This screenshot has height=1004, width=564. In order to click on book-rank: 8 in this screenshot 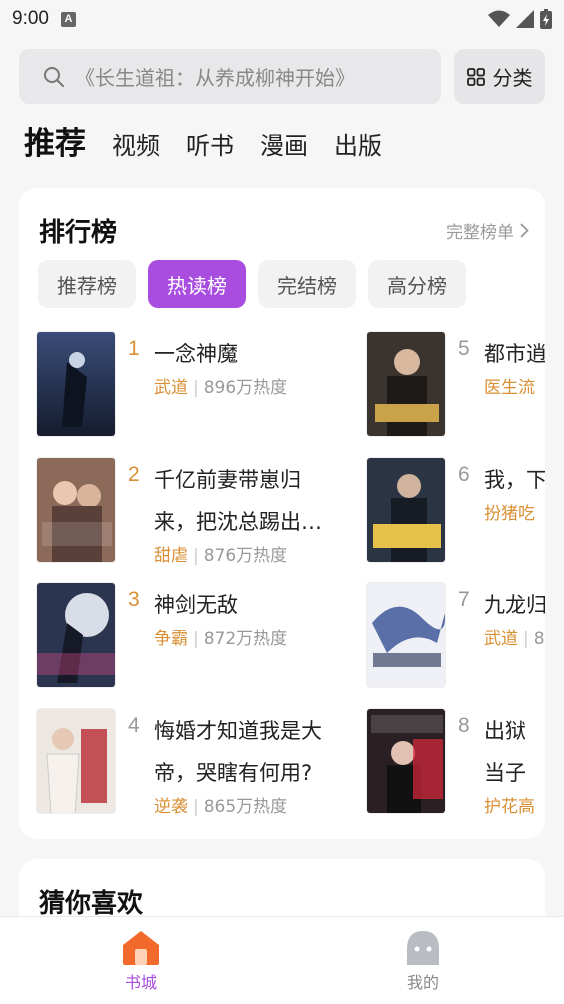, I will do `click(464, 725)`.